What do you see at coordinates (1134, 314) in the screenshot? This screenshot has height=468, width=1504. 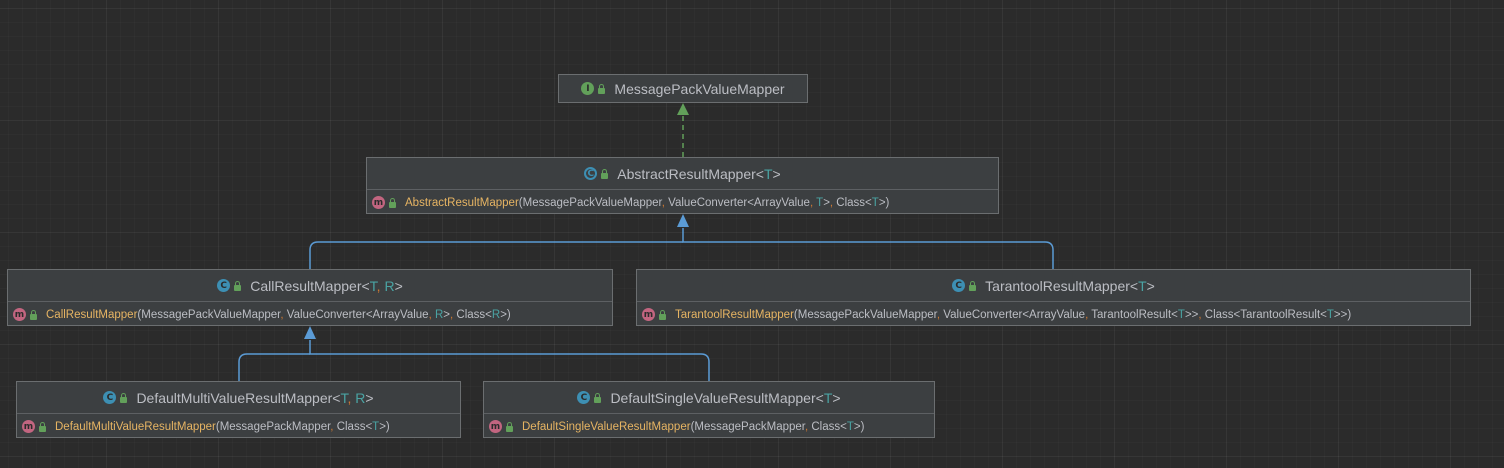 I see `text-segment: TarantoolResult<` at bounding box center [1134, 314].